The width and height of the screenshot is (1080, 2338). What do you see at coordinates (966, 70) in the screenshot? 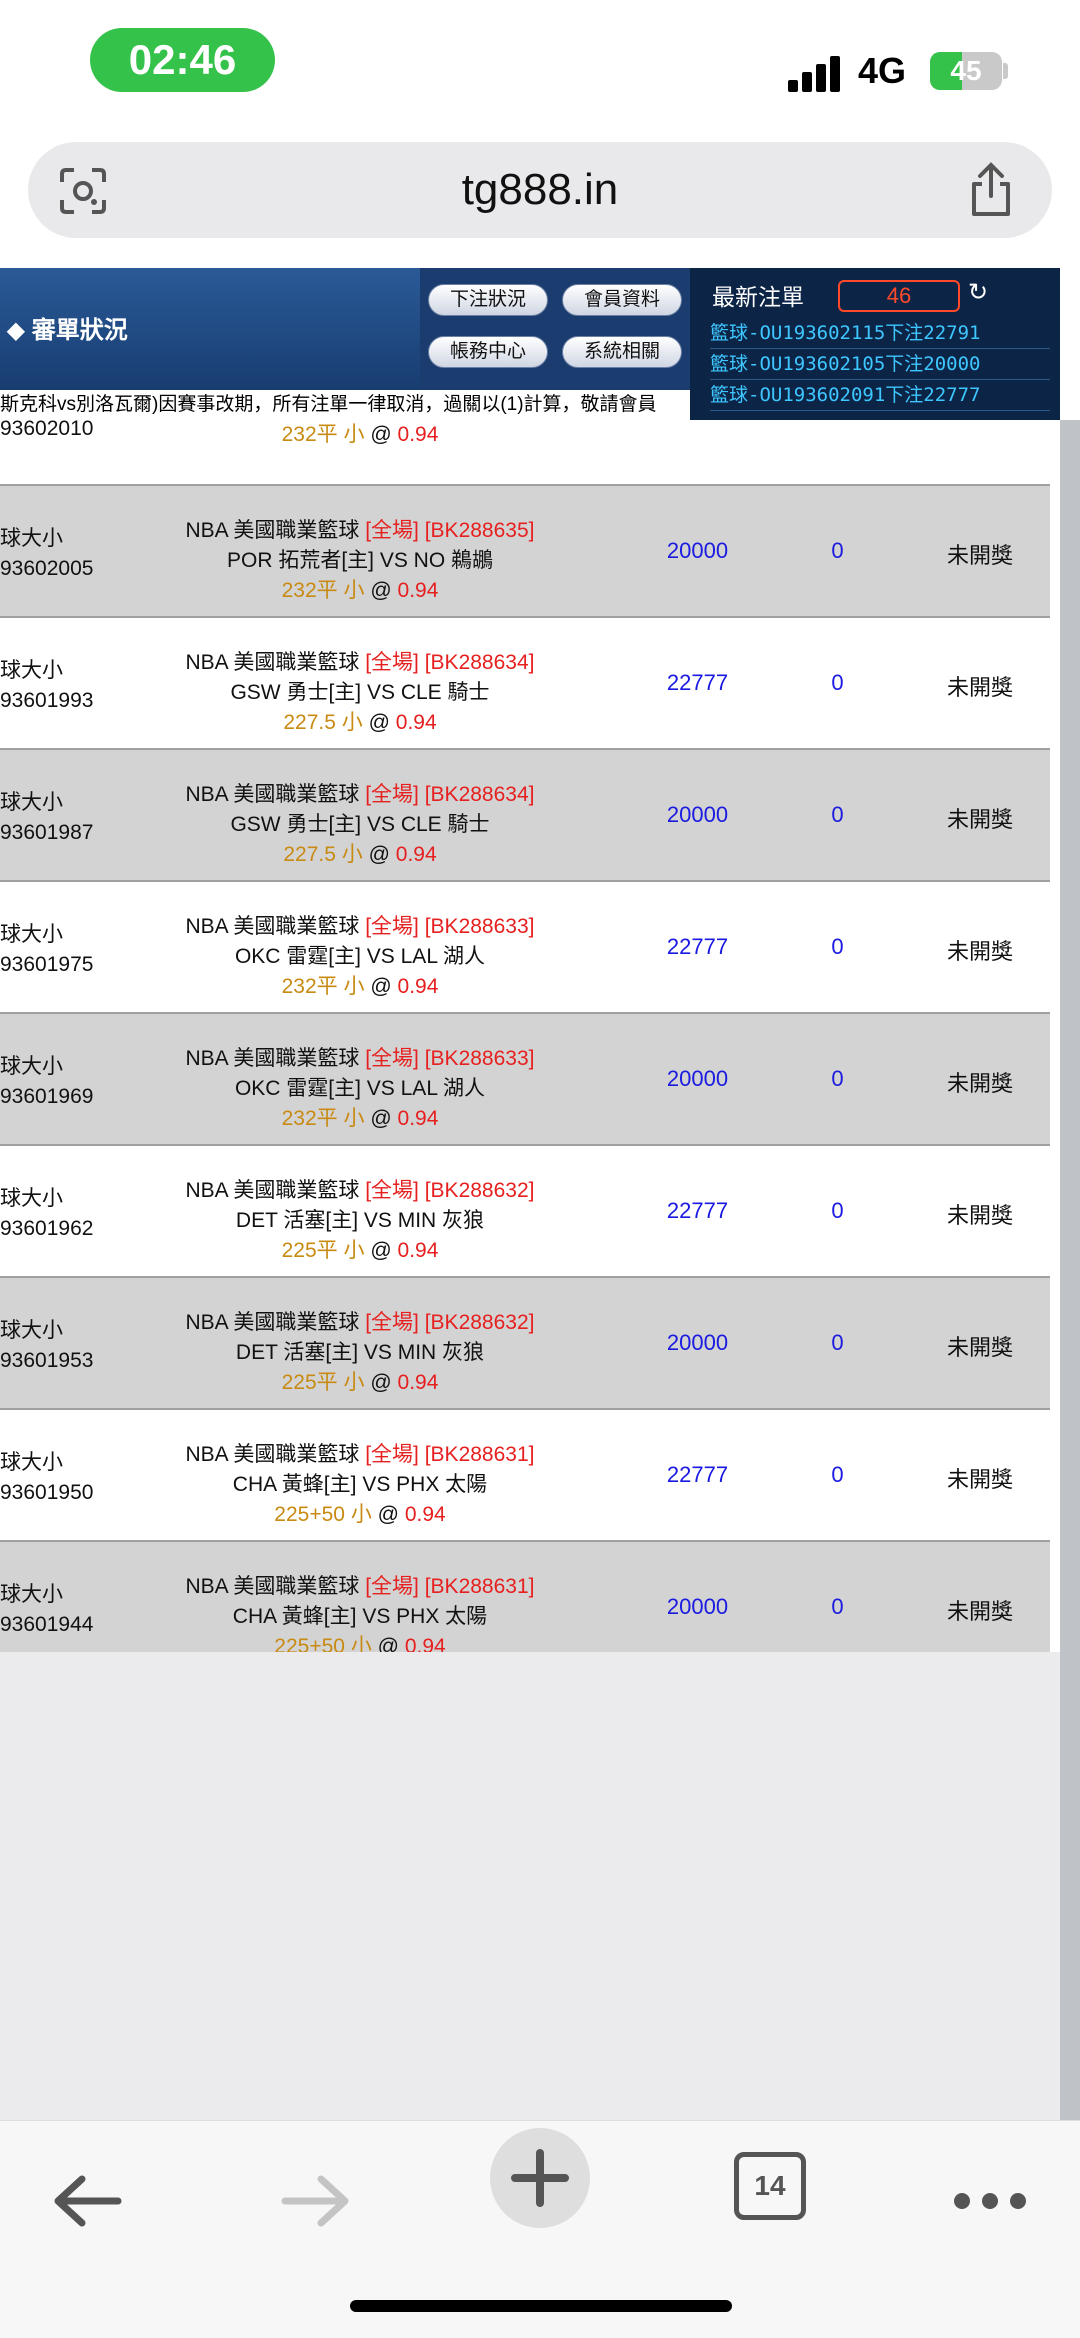
I see `battery-level: 45` at bounding box center [966, 70].